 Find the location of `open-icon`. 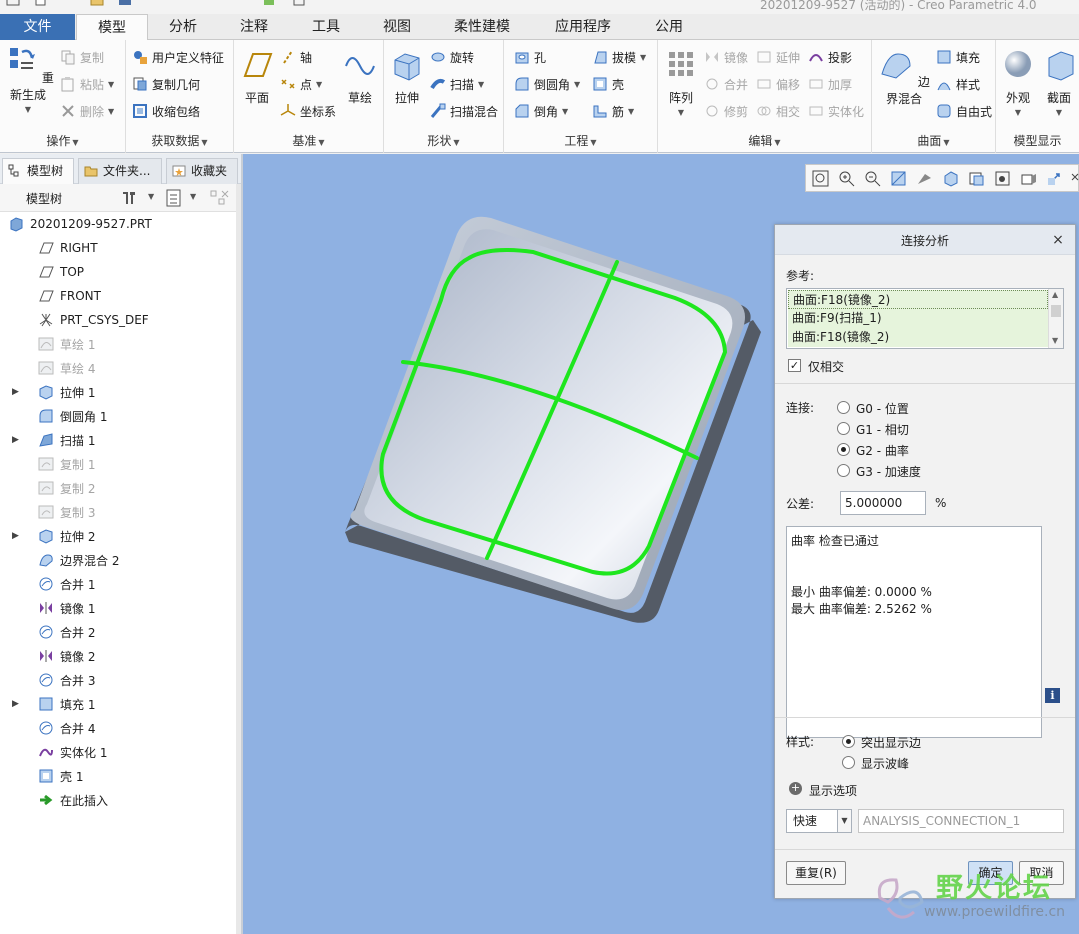

open-icon is located at coordinates (97, 4).